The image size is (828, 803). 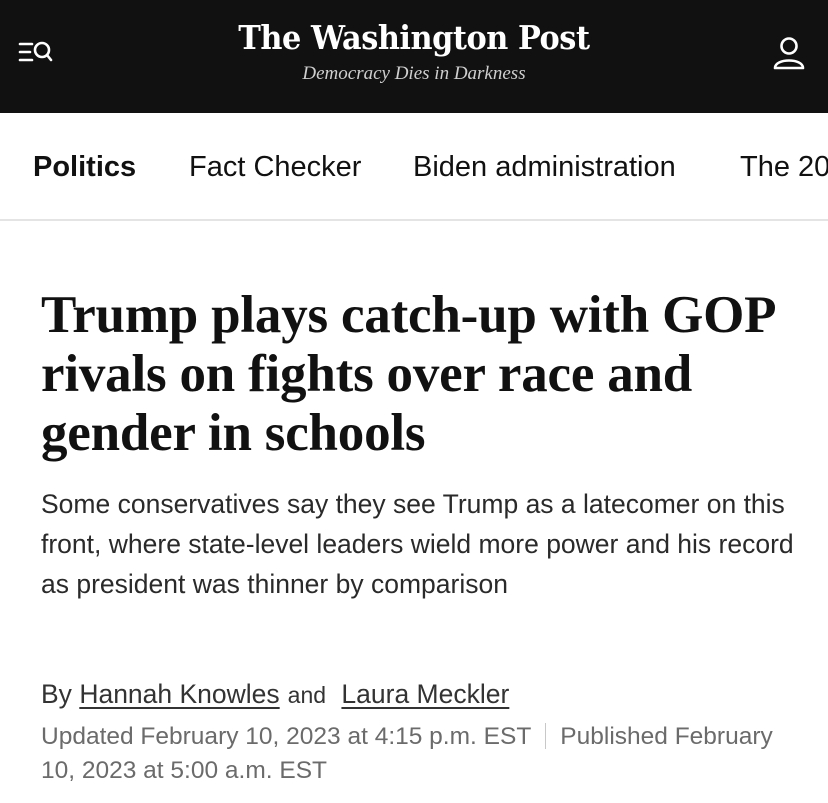 I want to click on nav-item-biden-administration: Biden administration, so click(x=544, y=167).